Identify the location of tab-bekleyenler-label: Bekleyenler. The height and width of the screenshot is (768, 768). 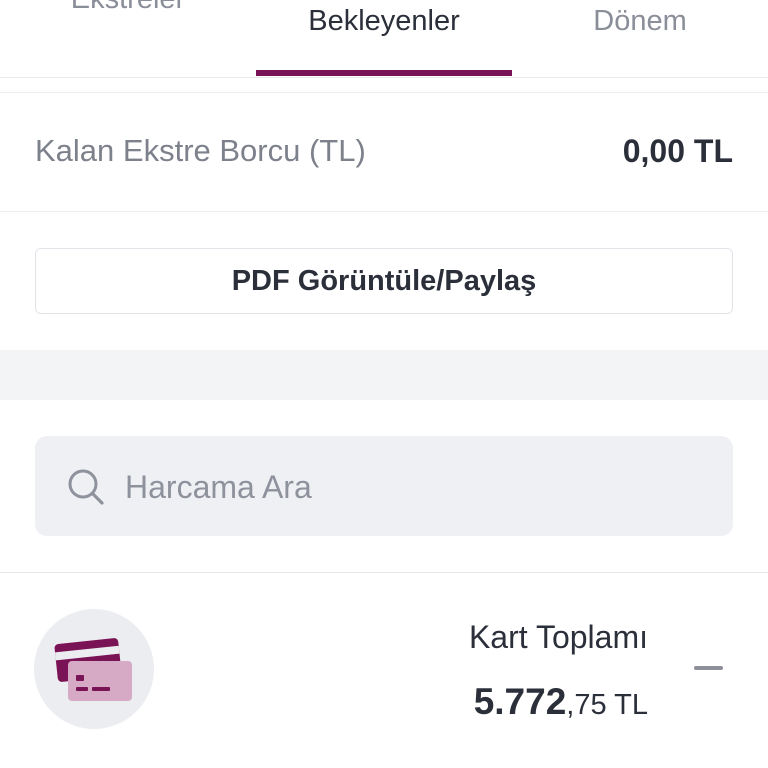
(384, 21).